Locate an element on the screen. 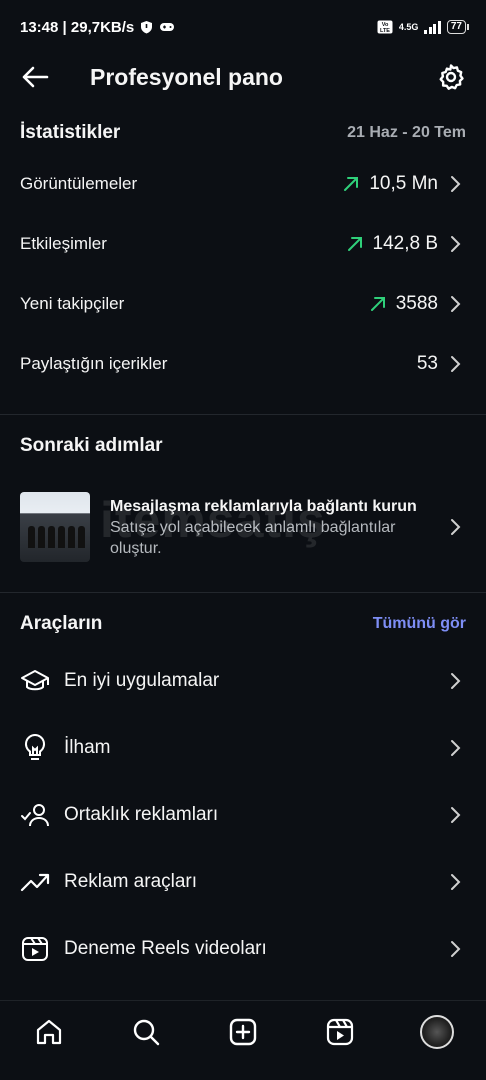  home-icon is located at coordinates (48, 1031).